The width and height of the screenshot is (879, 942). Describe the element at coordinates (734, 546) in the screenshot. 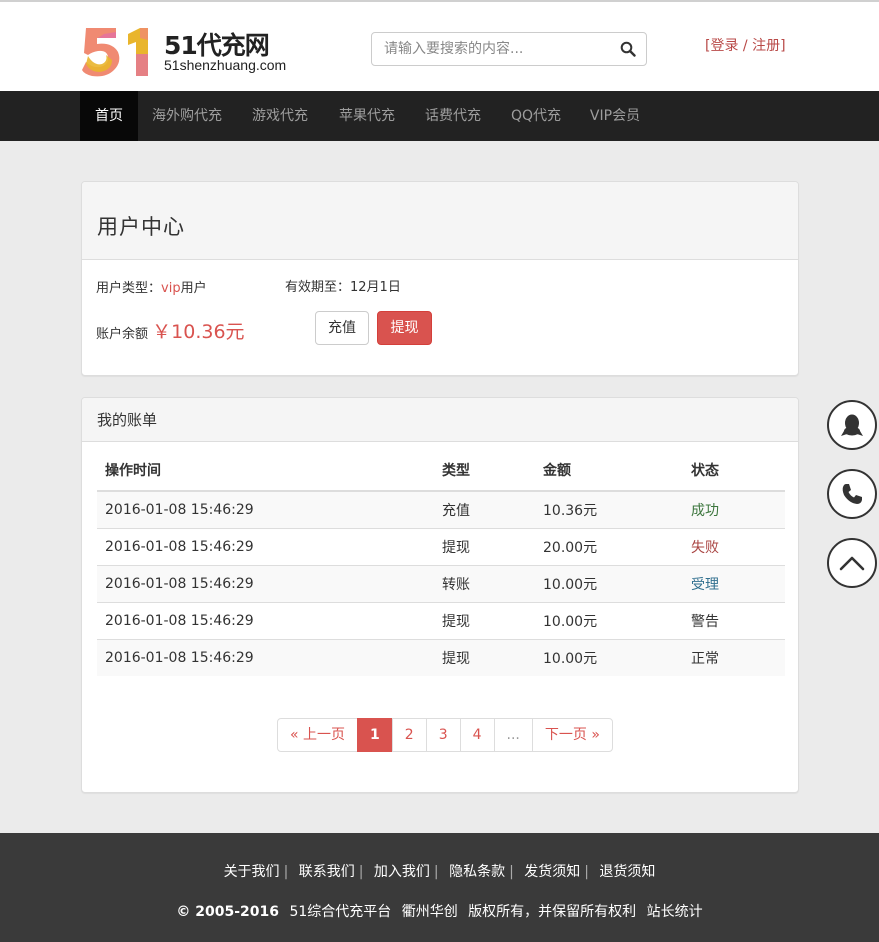

I see `cell-status: 失败` at that location.